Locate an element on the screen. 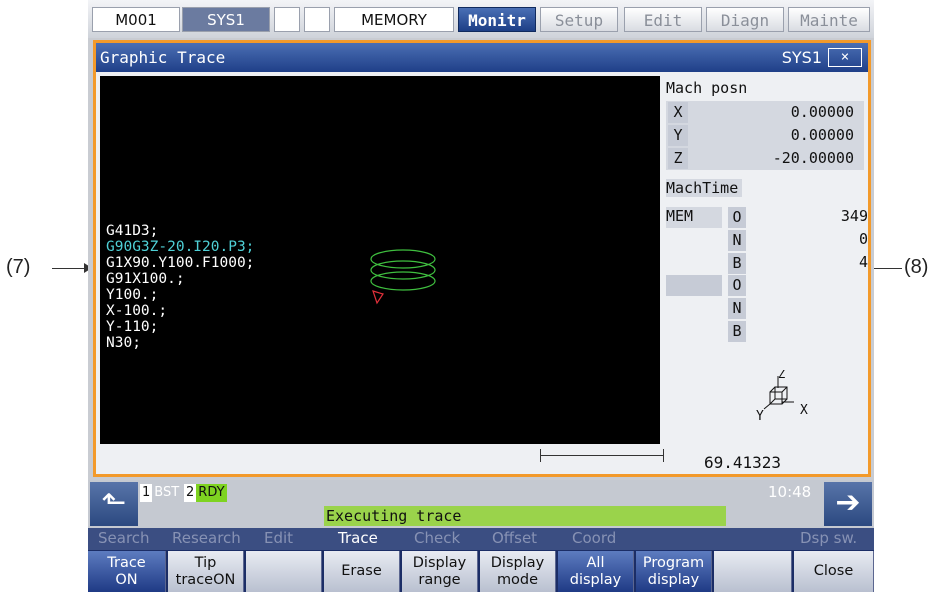 The height and width of the screenshot is (592, 949). mach-time-blank-band is located at coordinates (694, 285).